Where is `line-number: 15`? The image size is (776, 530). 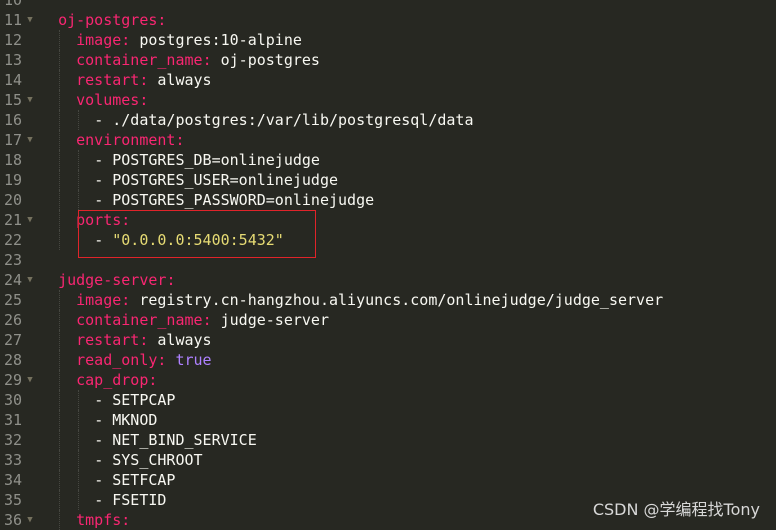
line-number: 15 is located at coordinates (12, 100).